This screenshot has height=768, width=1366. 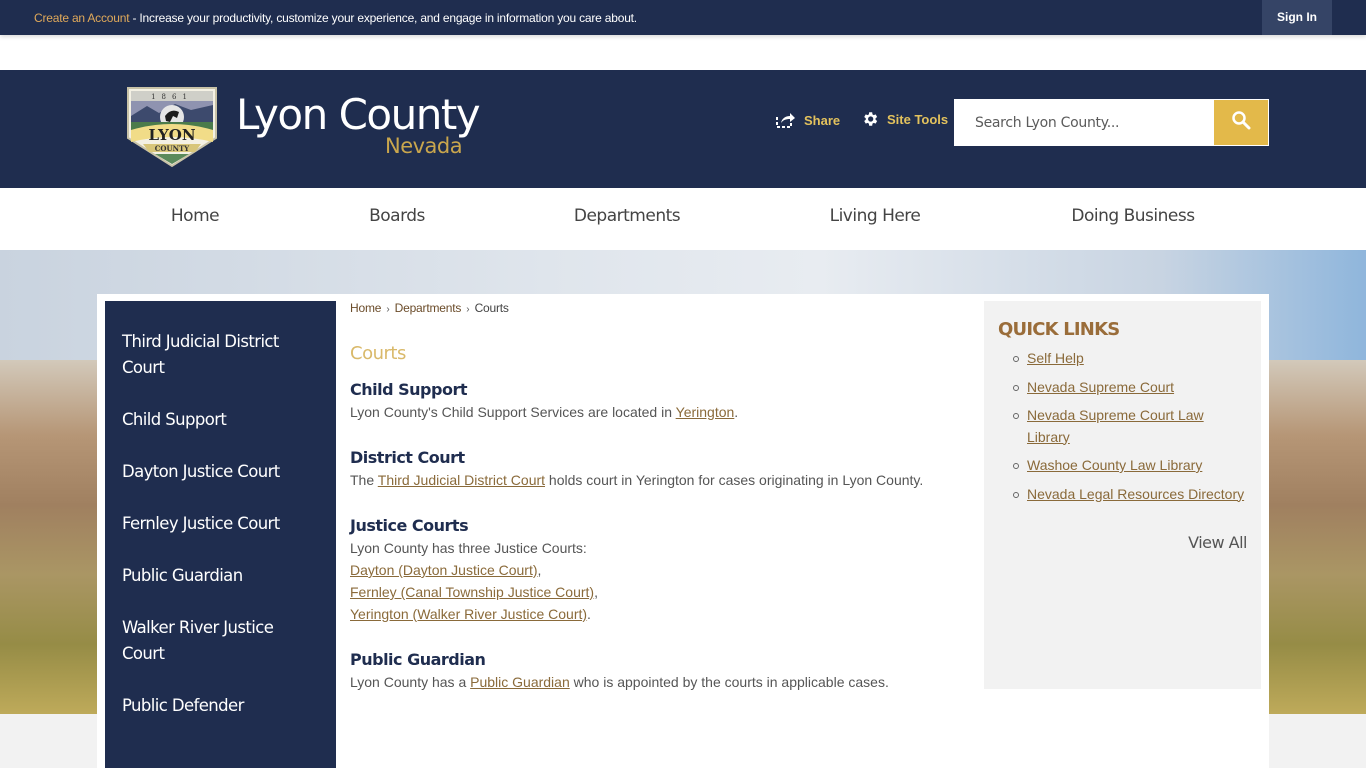 I want to click on svg-text: LYON, so click(x=171, y=135).